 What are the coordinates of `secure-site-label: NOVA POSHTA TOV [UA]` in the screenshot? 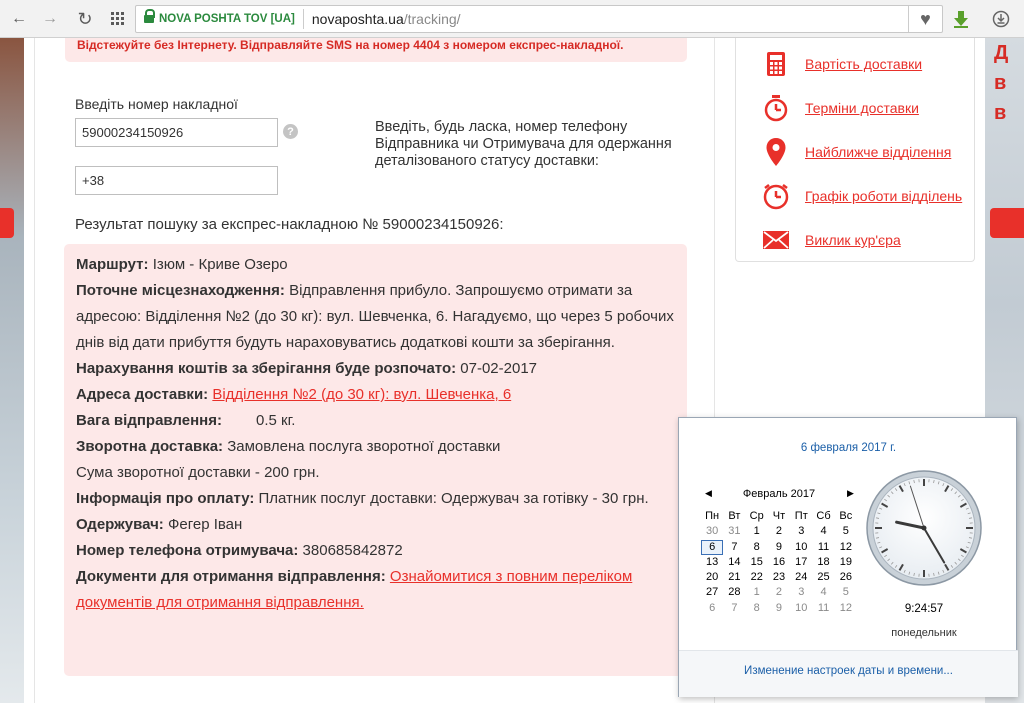 It's located at (227, 19).